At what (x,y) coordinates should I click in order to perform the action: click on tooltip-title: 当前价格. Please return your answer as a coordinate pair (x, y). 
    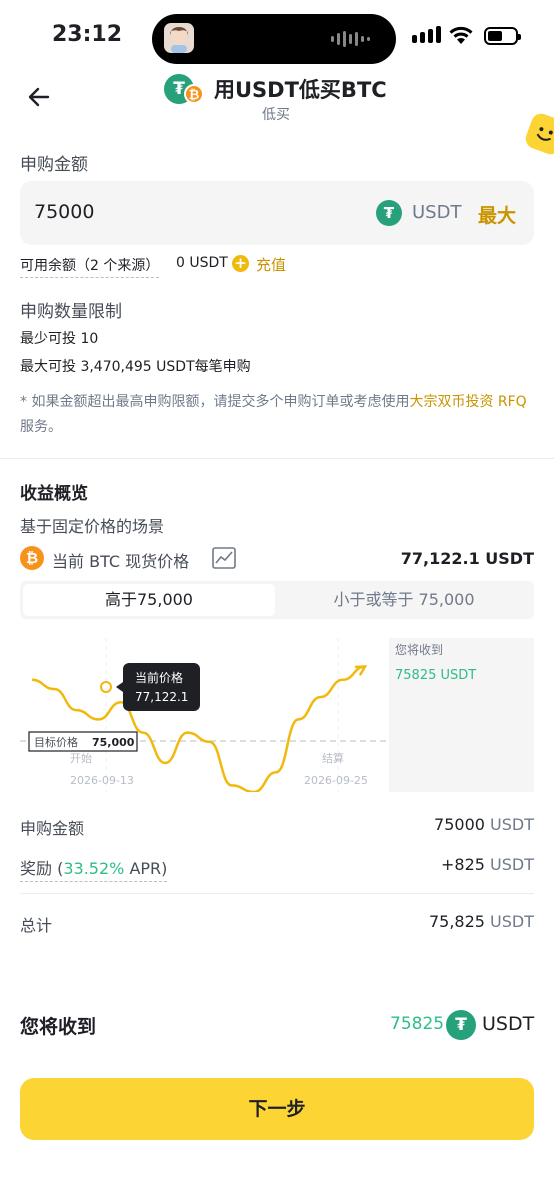
    Looking at the image, I should click on (159, 677).